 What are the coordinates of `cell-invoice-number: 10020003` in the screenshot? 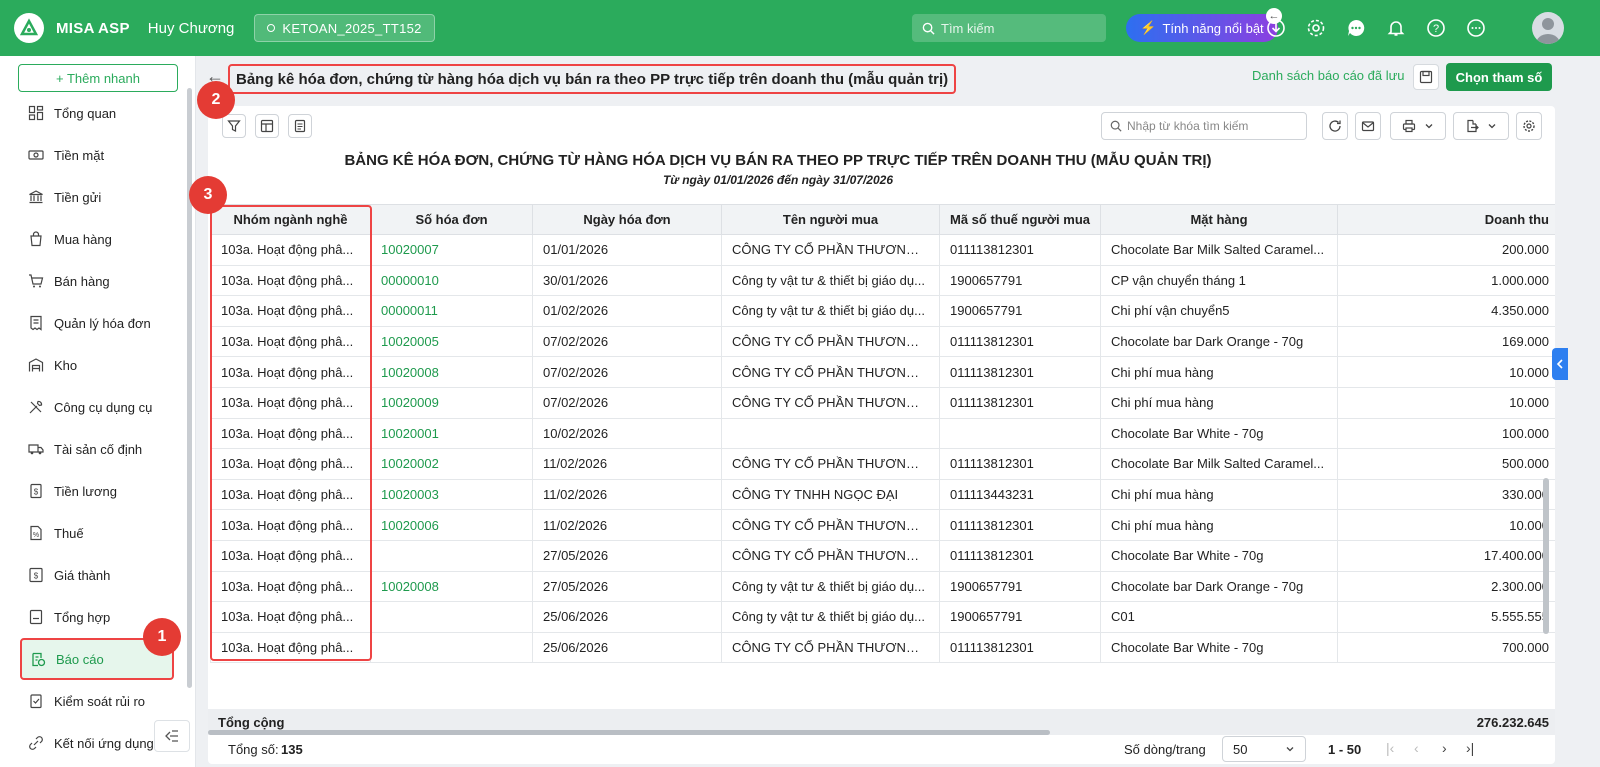 It's located at (451, 494).